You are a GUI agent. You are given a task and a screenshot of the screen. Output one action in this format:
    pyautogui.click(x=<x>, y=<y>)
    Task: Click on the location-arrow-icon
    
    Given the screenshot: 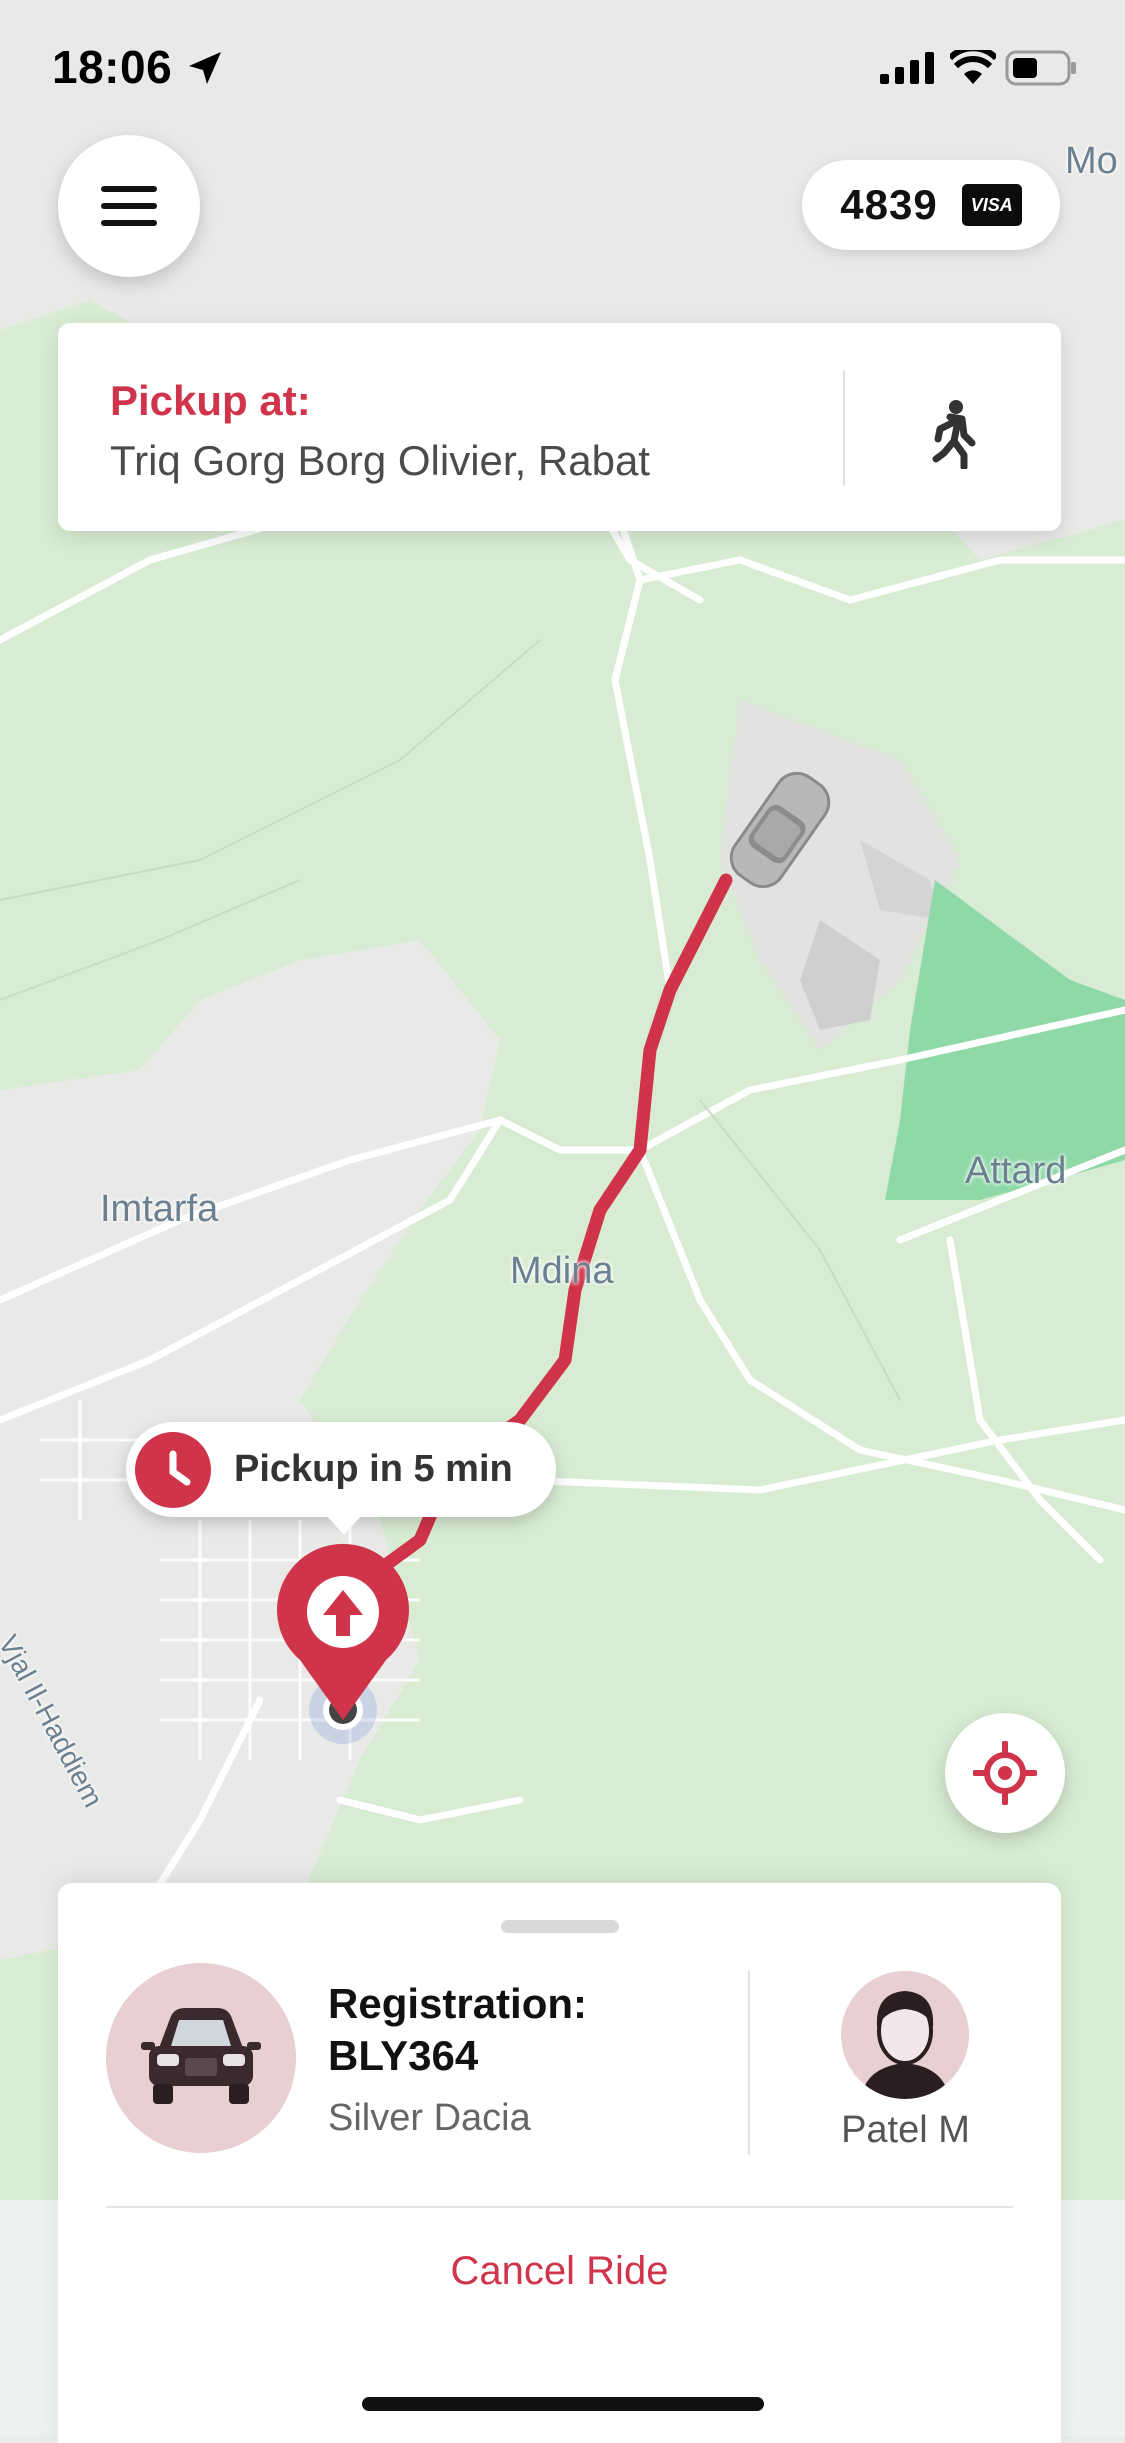 What is the action you would take?
    pyautogui.click(x=205, y=68)
    